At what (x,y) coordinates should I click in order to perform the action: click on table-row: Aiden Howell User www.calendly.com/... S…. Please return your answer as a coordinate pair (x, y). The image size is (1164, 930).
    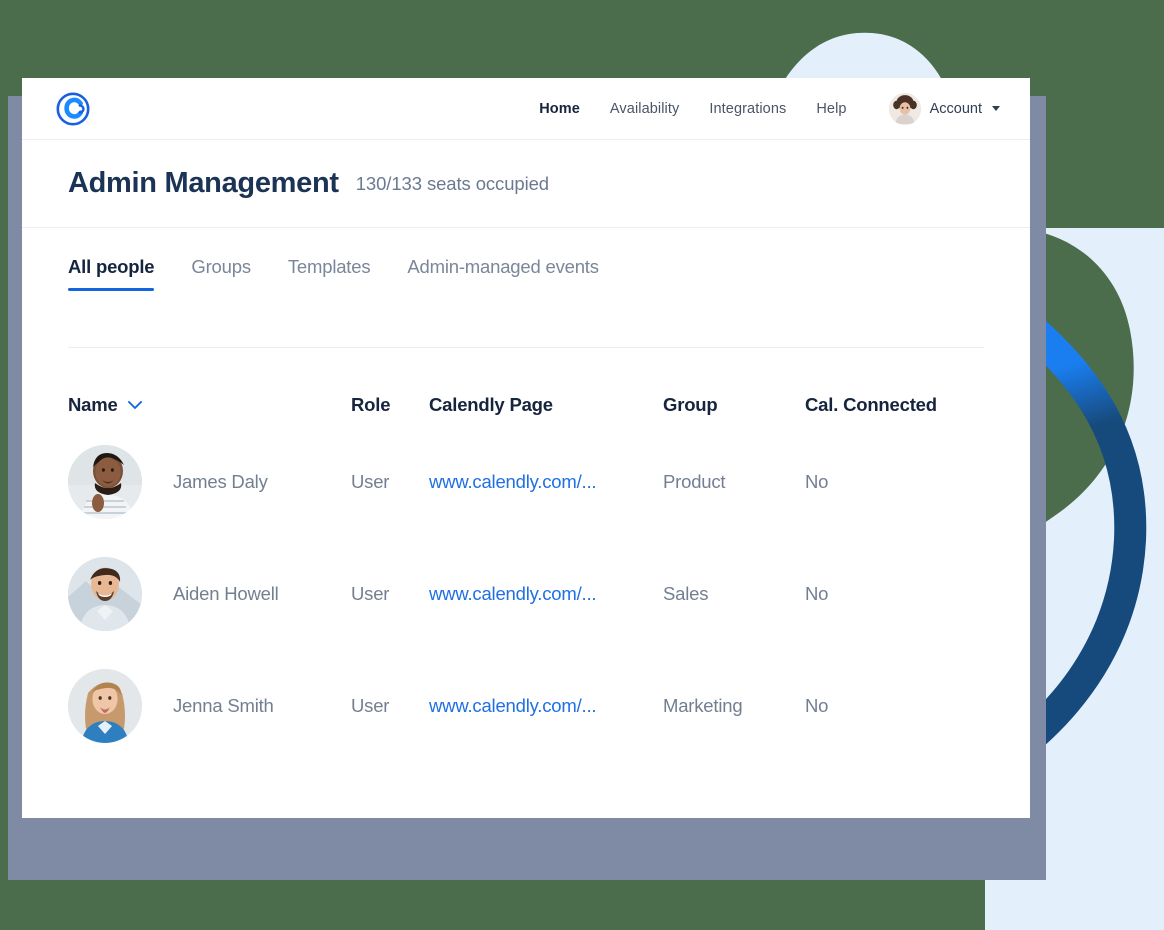
    Looking at the image, I should click on (526, 594).